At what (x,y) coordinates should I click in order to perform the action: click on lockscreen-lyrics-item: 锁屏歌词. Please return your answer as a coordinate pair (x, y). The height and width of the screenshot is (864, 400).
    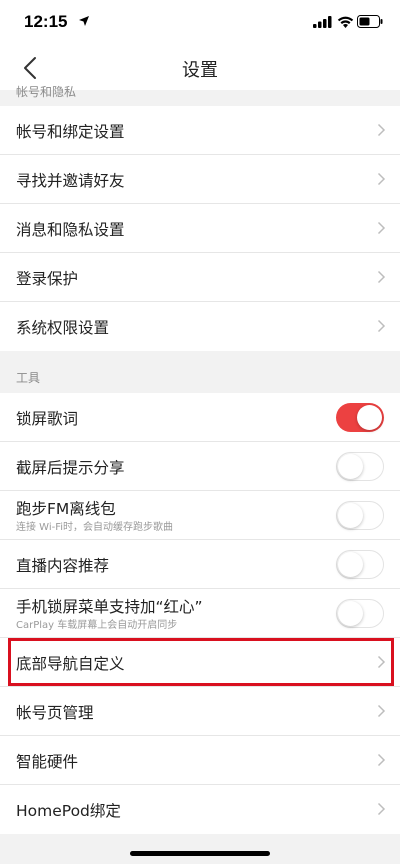
    Looking at the image, I should click on (200, 417).